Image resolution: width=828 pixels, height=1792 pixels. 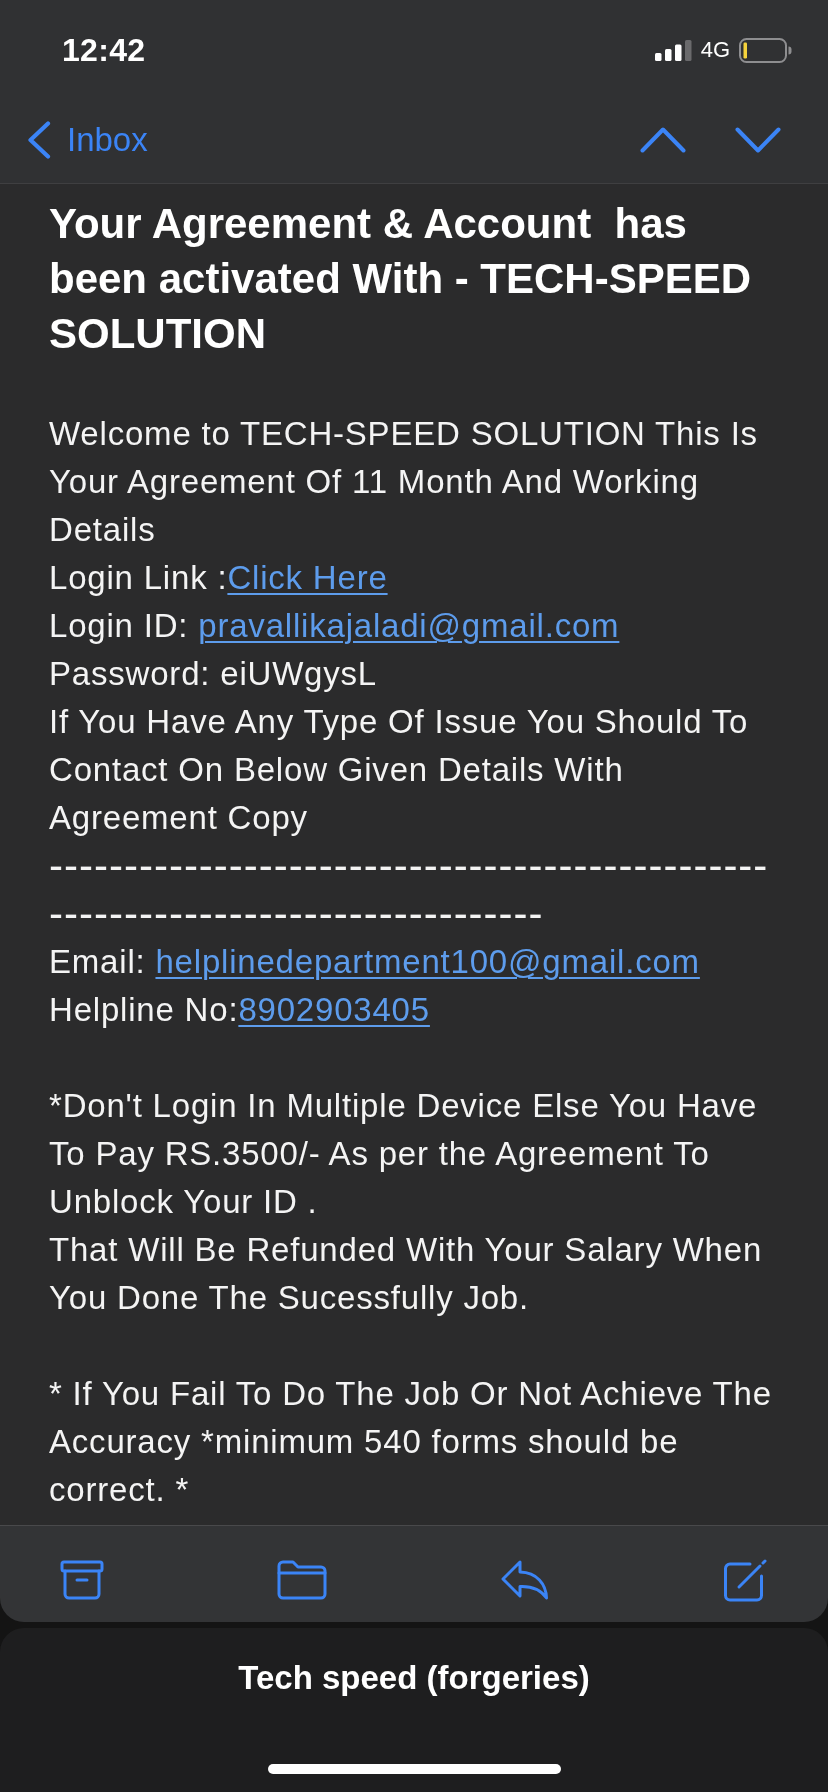 What do you see at coordinates (87, 139) in the screenshot?
I see `back-button: Inbox` at bounding box center [87, 139].